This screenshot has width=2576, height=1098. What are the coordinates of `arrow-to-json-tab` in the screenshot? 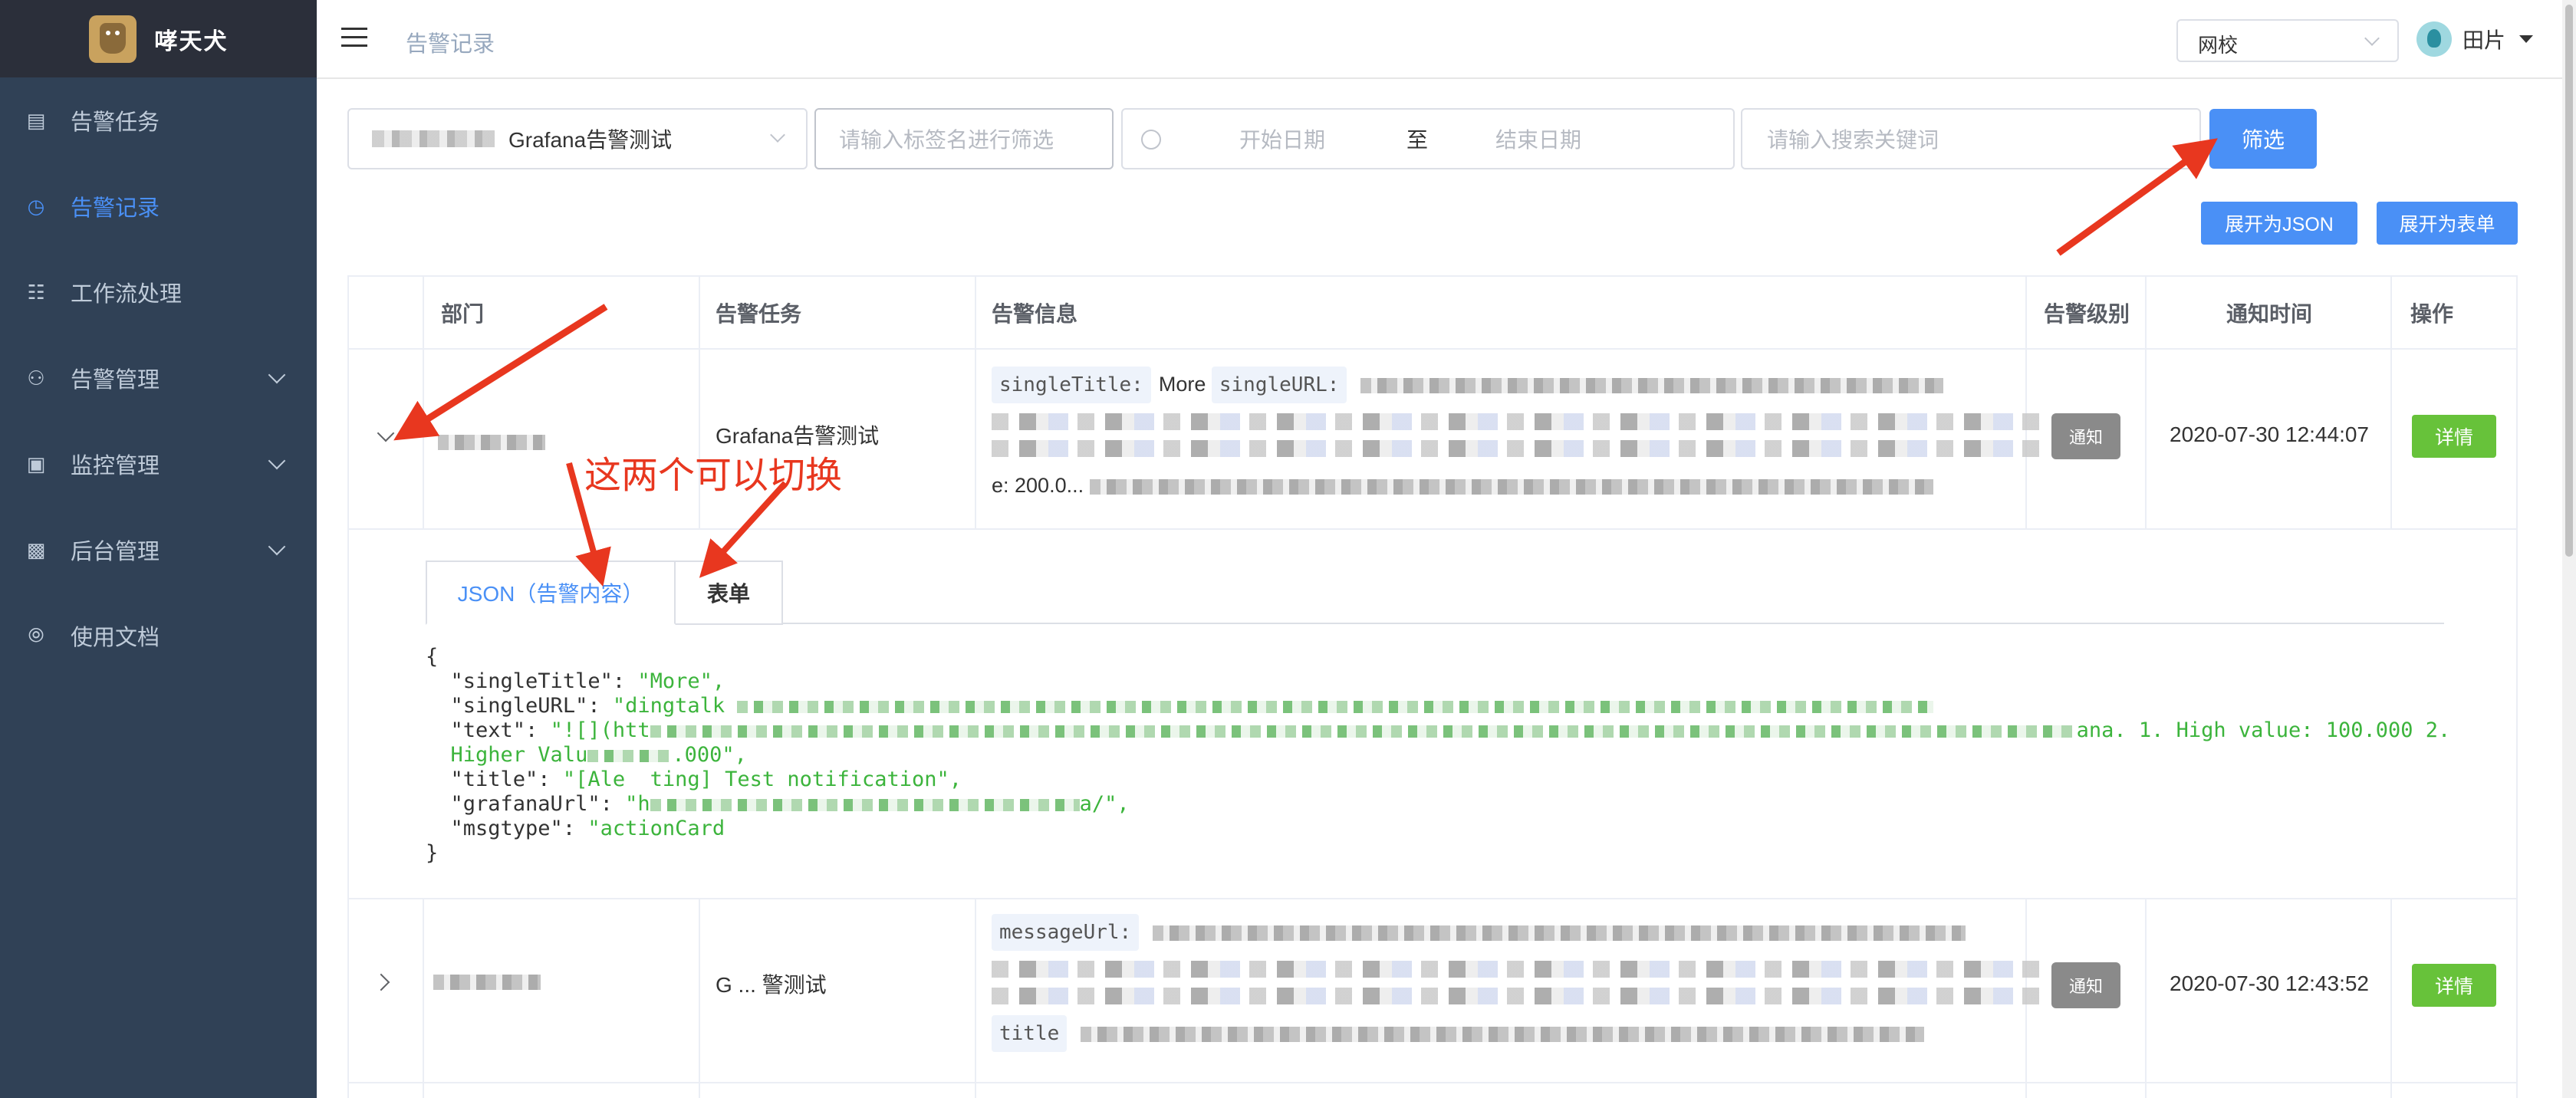 It's located at (588, 524).